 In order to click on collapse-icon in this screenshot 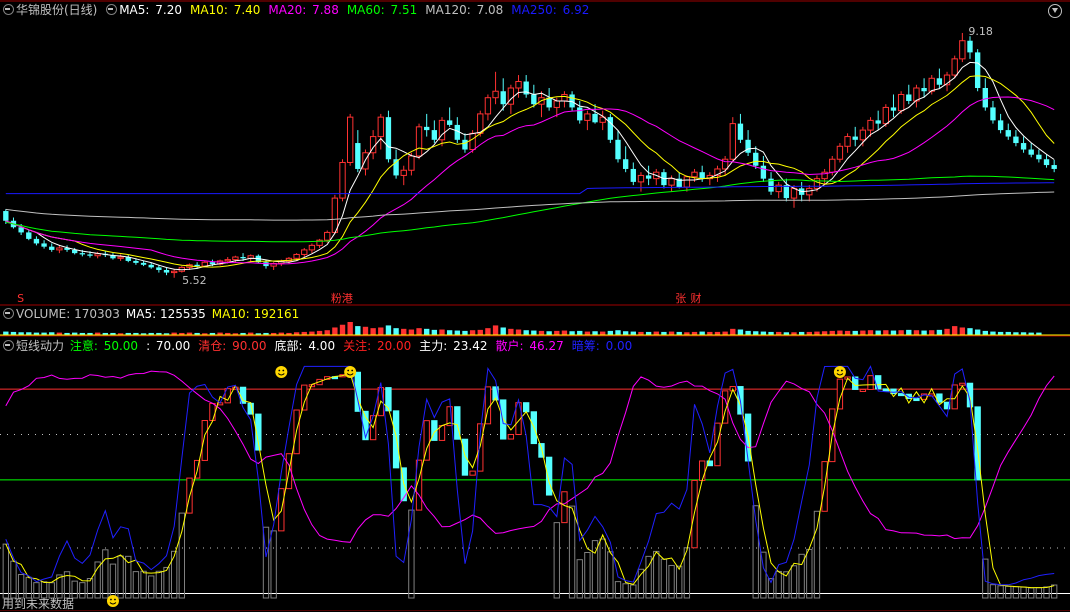, I will do `click(1055, 11)`.